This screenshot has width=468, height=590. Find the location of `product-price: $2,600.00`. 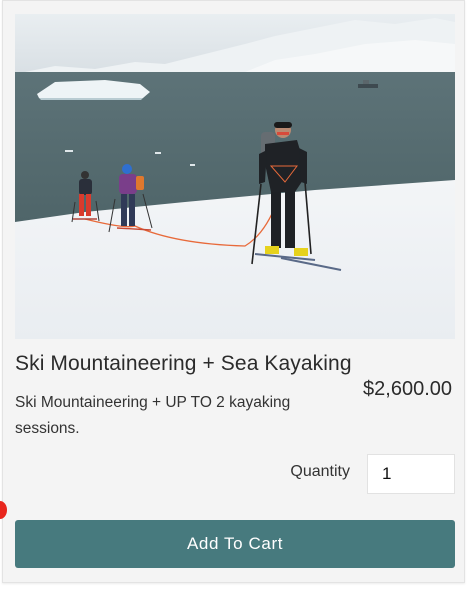

product-price: $2,600.00 is located at coordinates (407, 389).